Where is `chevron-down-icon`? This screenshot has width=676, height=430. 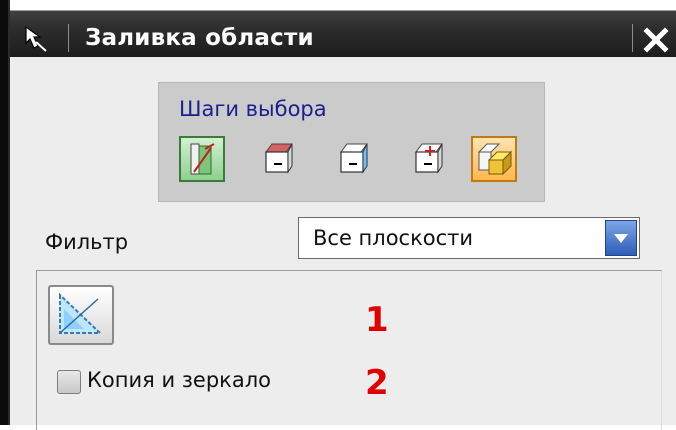 chevron-down-icon is located at coordinates (621, 238).